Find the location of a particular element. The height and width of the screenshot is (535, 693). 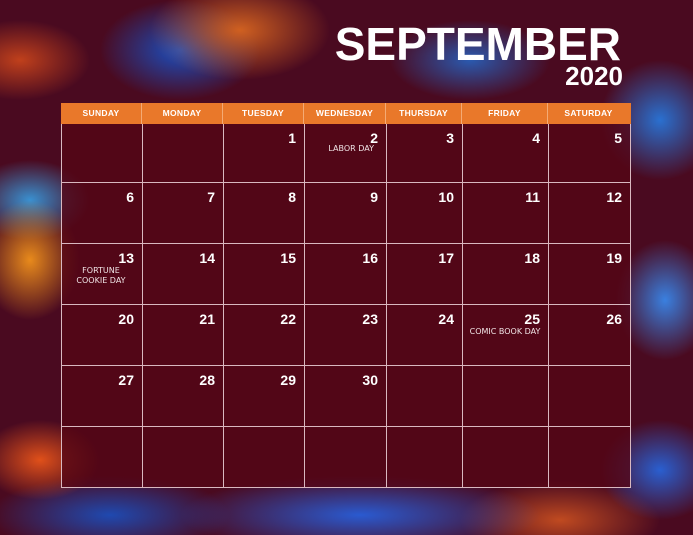

weekday-wednesday: WEDNESDAY is located at coordinates (345, 113).